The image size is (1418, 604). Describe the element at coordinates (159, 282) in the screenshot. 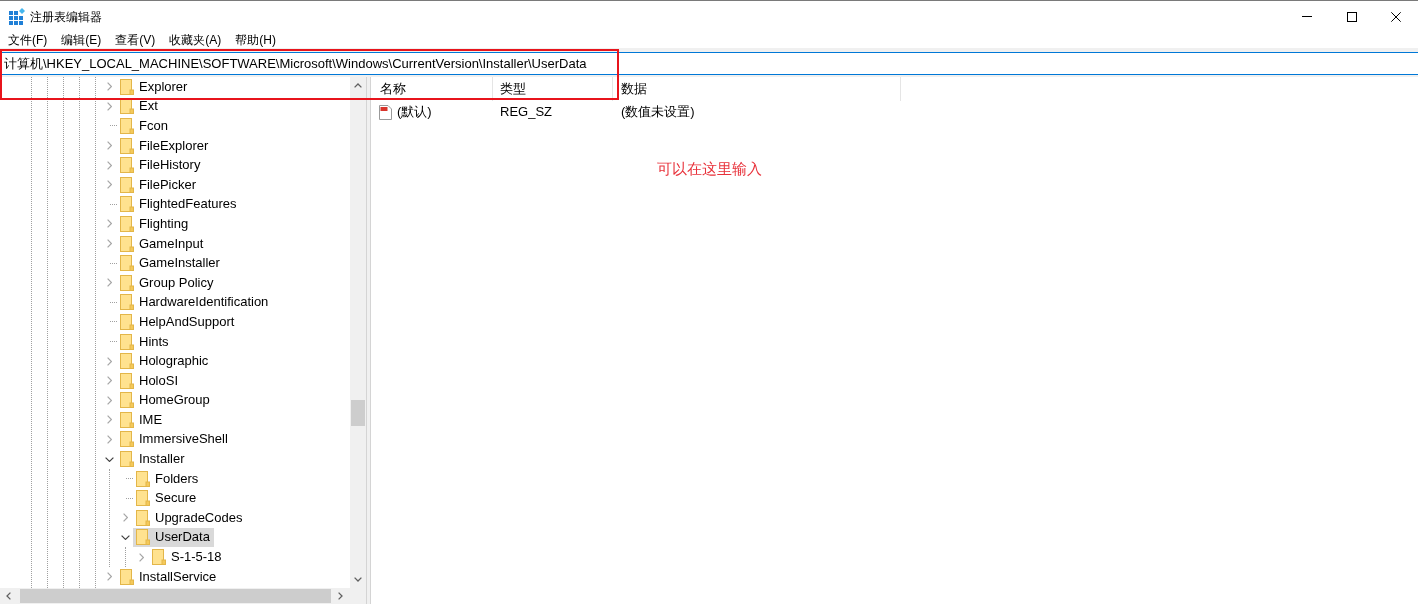

I see `tree-item: Group Policy` at that location.